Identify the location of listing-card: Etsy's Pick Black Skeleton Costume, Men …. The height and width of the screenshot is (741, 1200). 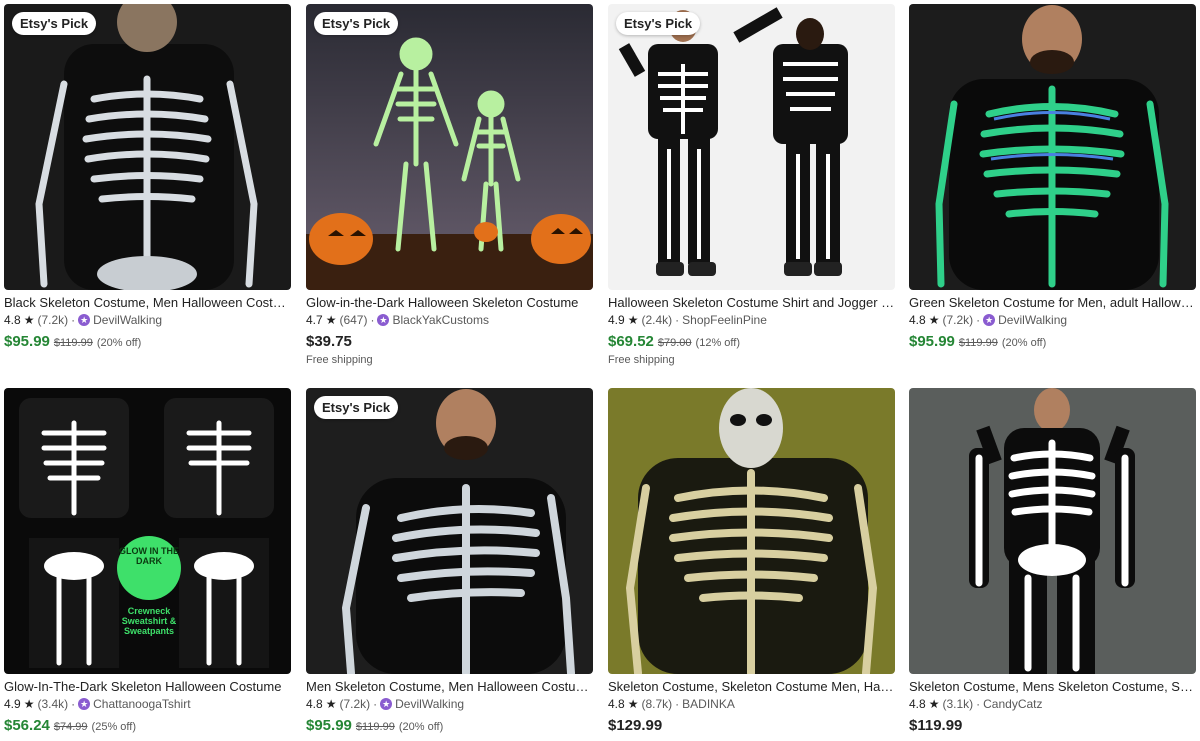
(147, 177).